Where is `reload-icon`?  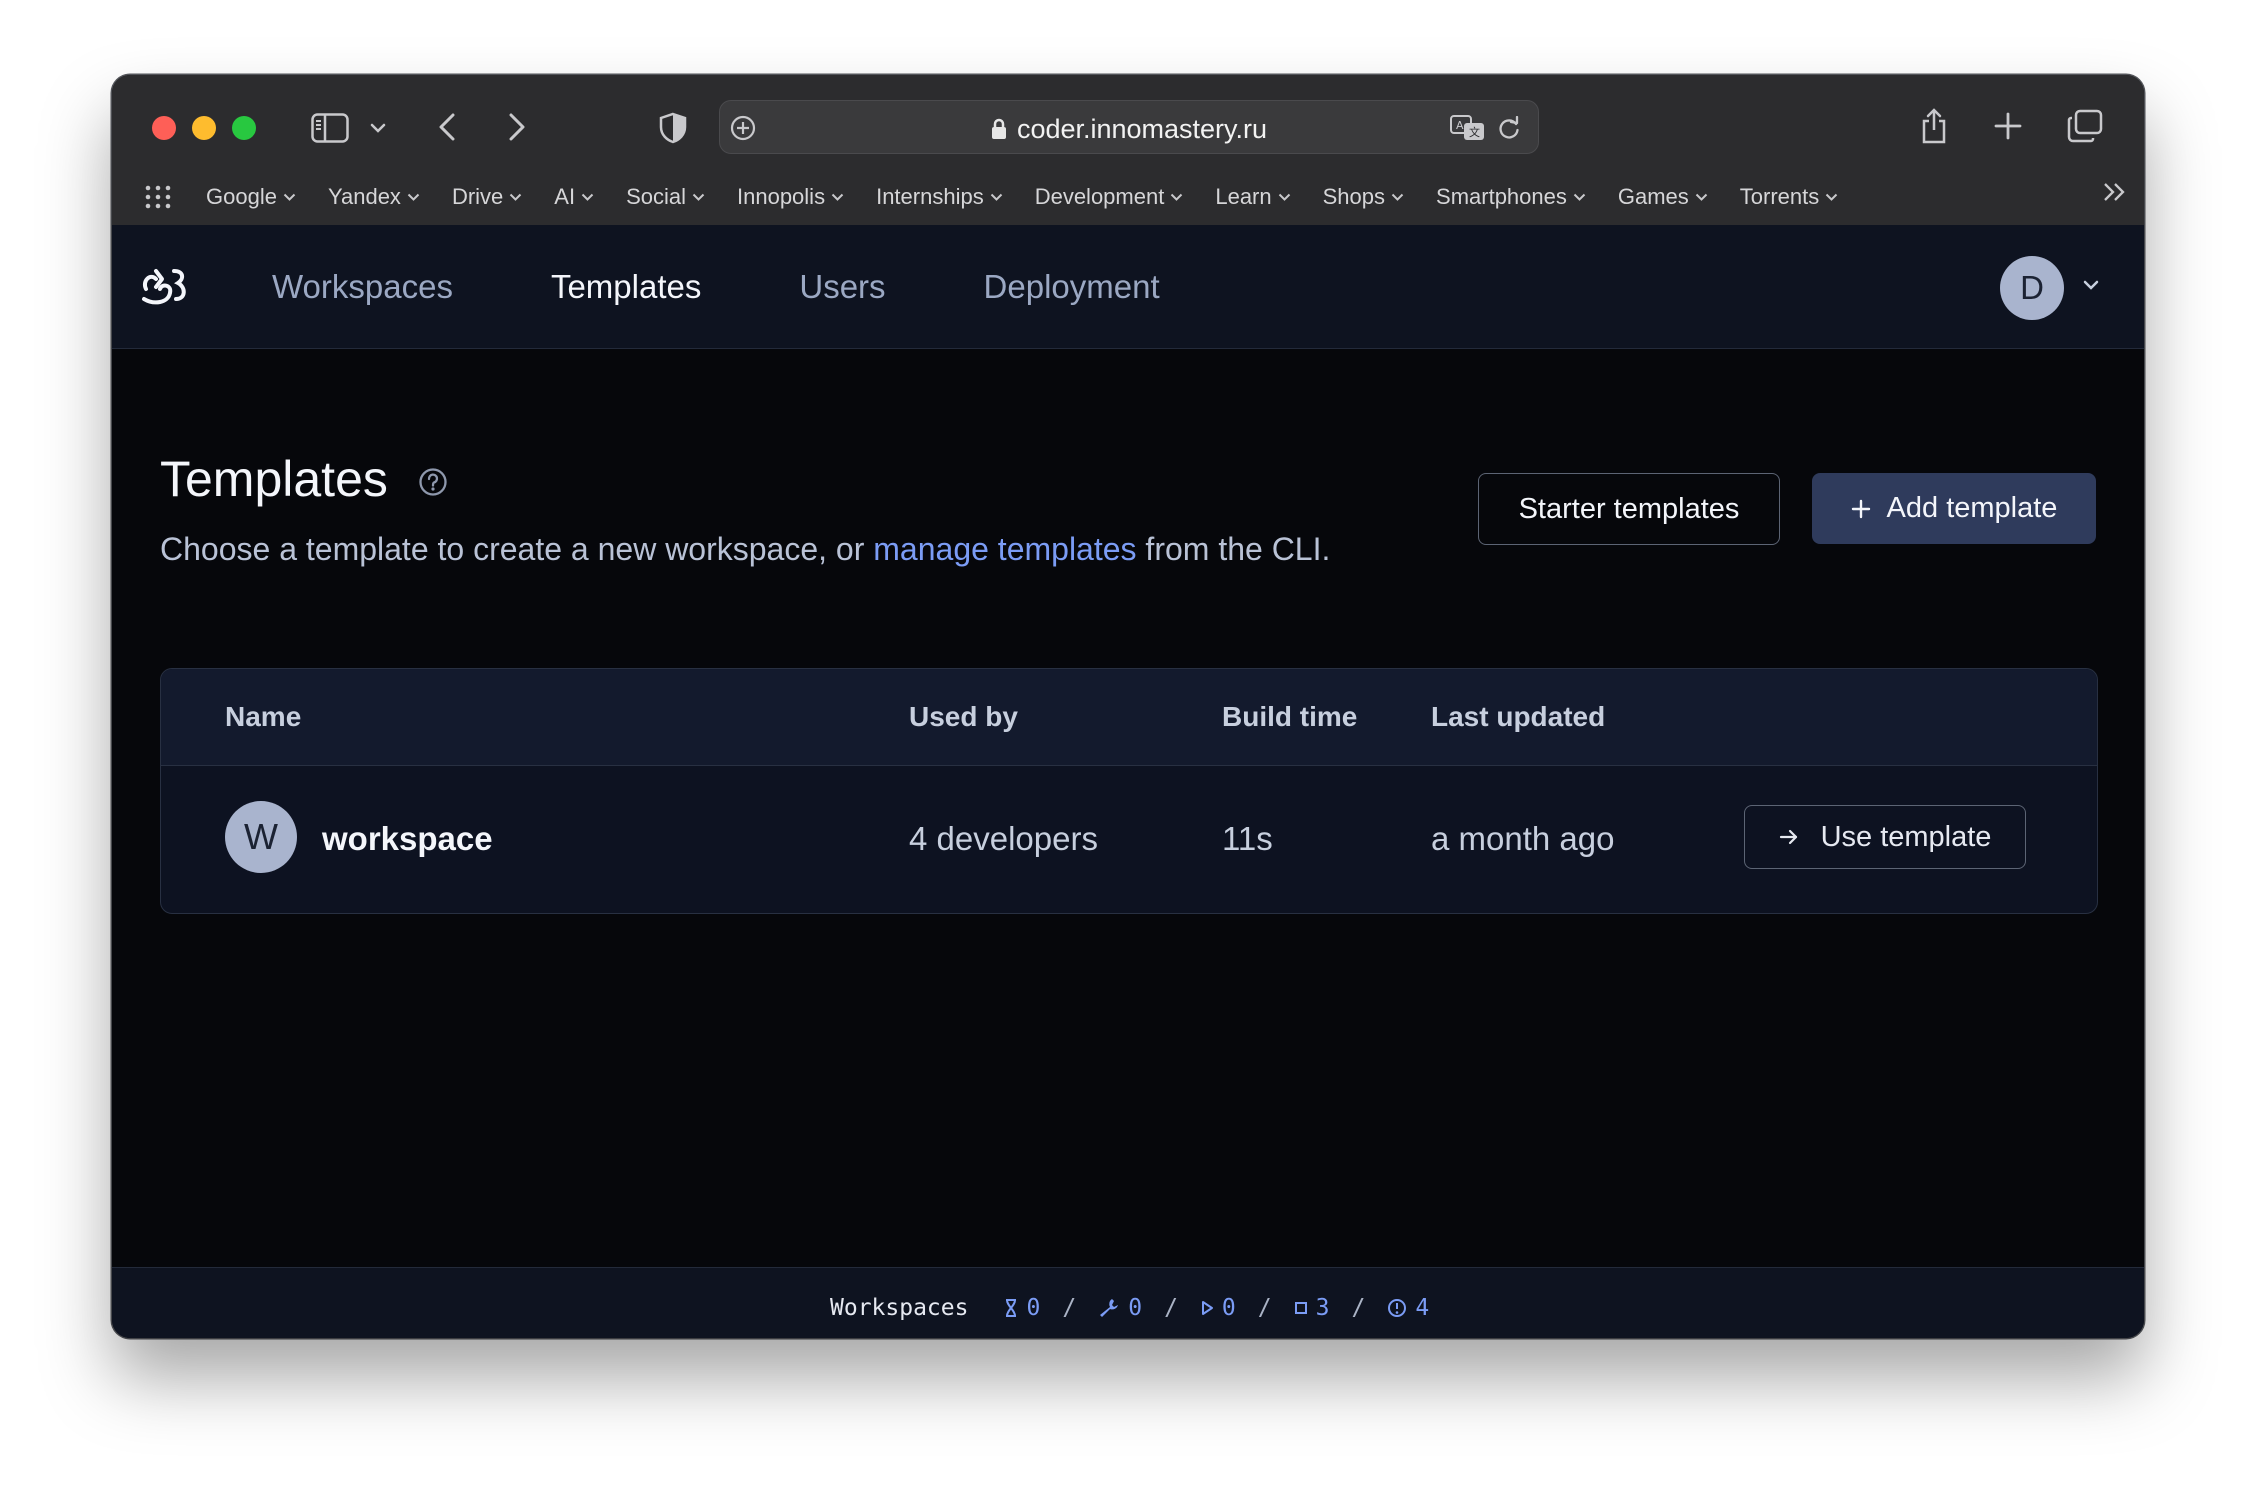 reload-icon is located at coordinates (1509, 128).